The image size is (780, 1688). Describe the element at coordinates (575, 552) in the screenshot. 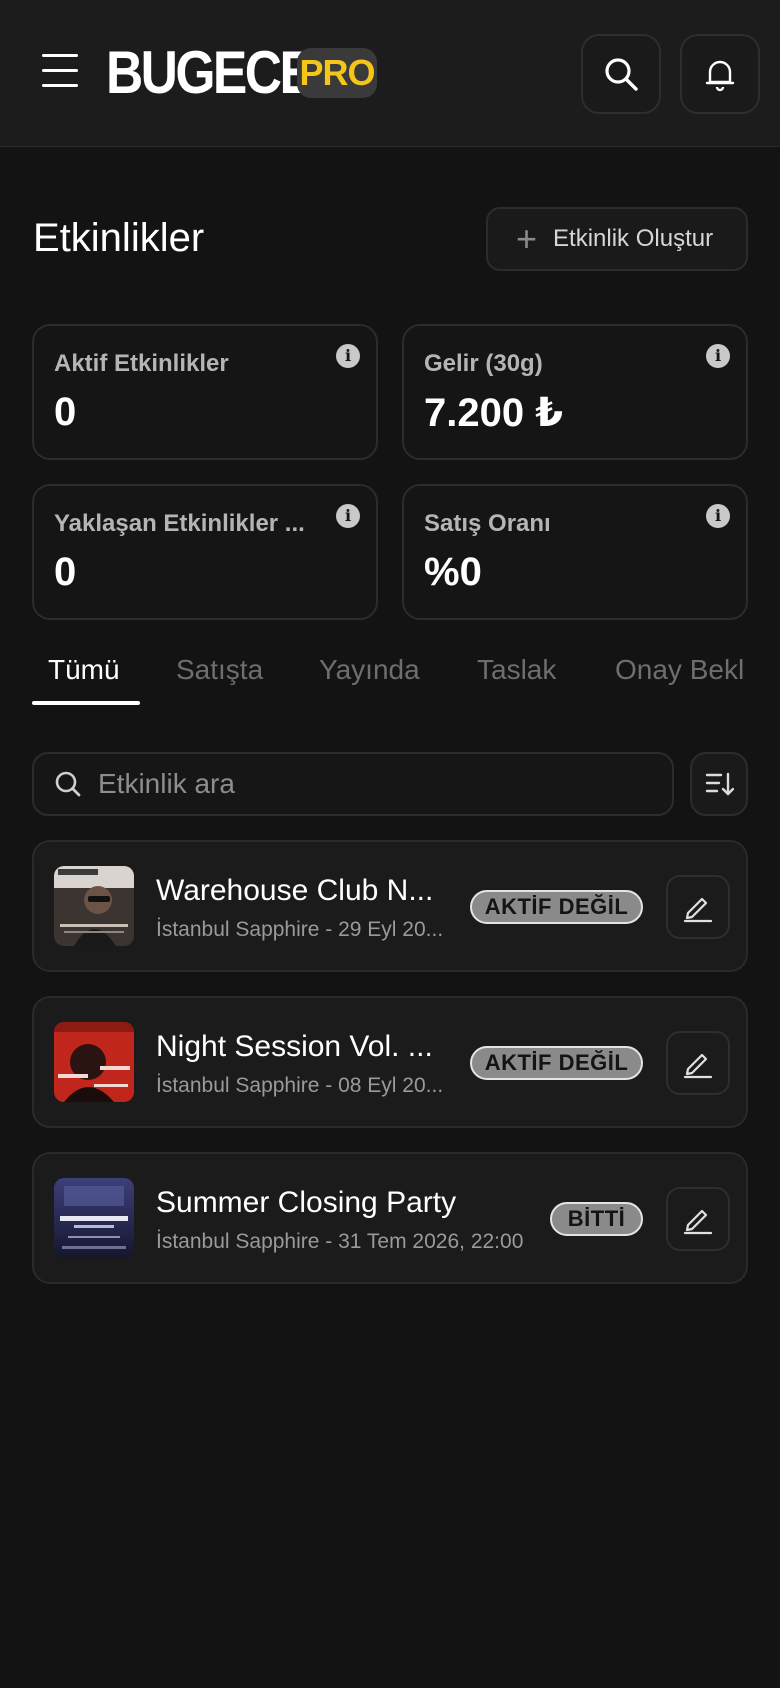

I see `stat-card-sales-rate: Satış Oranı i %0` at that location.